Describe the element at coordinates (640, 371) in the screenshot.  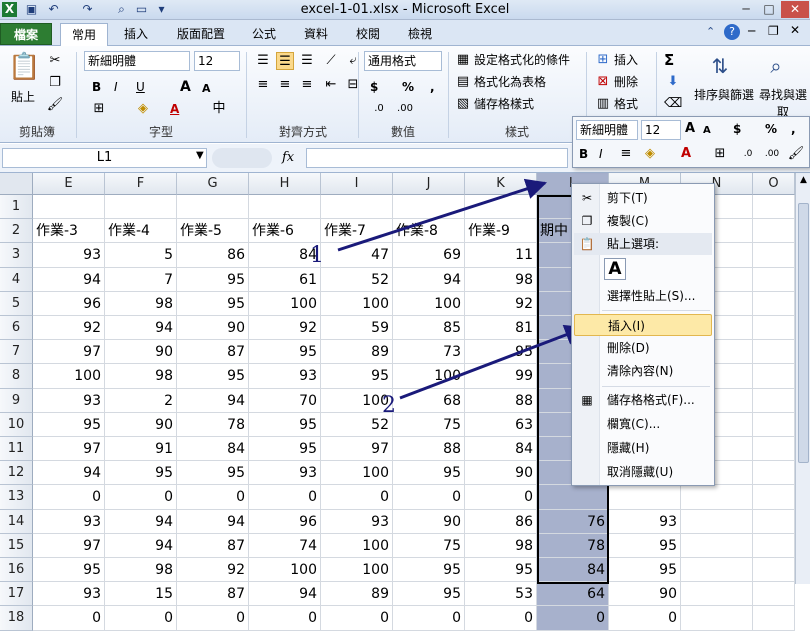
I see `menu-item-clear-label: 清除內容(N)` at that location.